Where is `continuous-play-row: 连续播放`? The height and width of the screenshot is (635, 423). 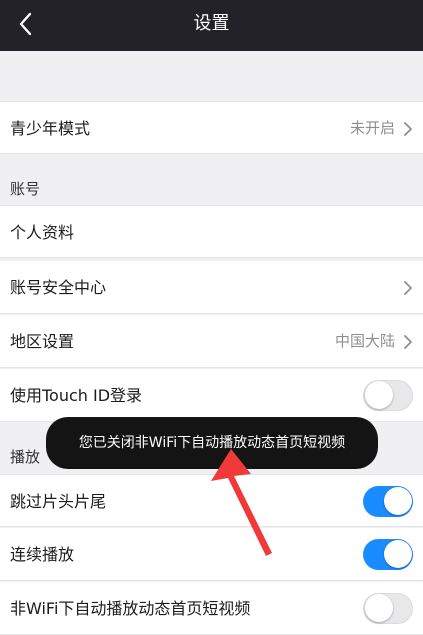
continuous-play-row: 连续播放 is located at coordinates (211, 554).